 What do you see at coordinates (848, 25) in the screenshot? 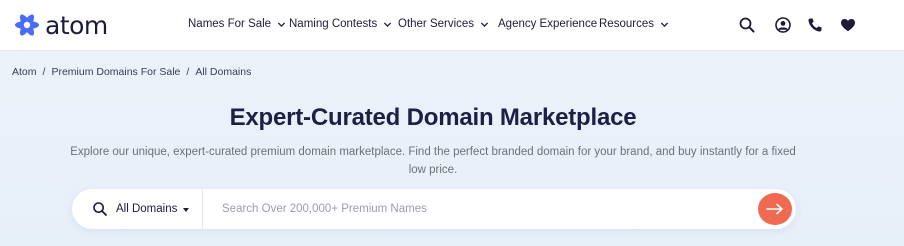
I see `heart-icon` at bounding box center [848, 25].